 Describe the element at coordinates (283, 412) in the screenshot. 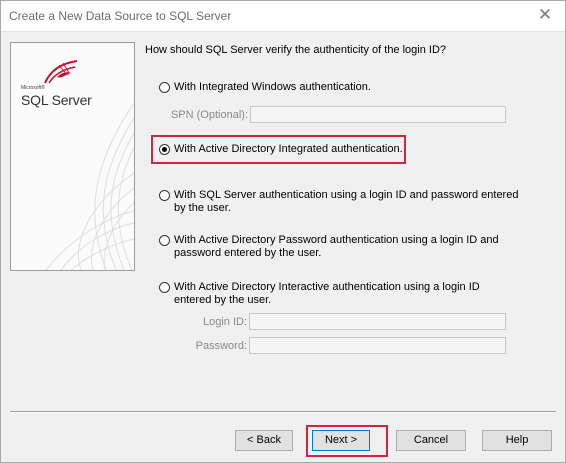

I see `separator-line` at that location.